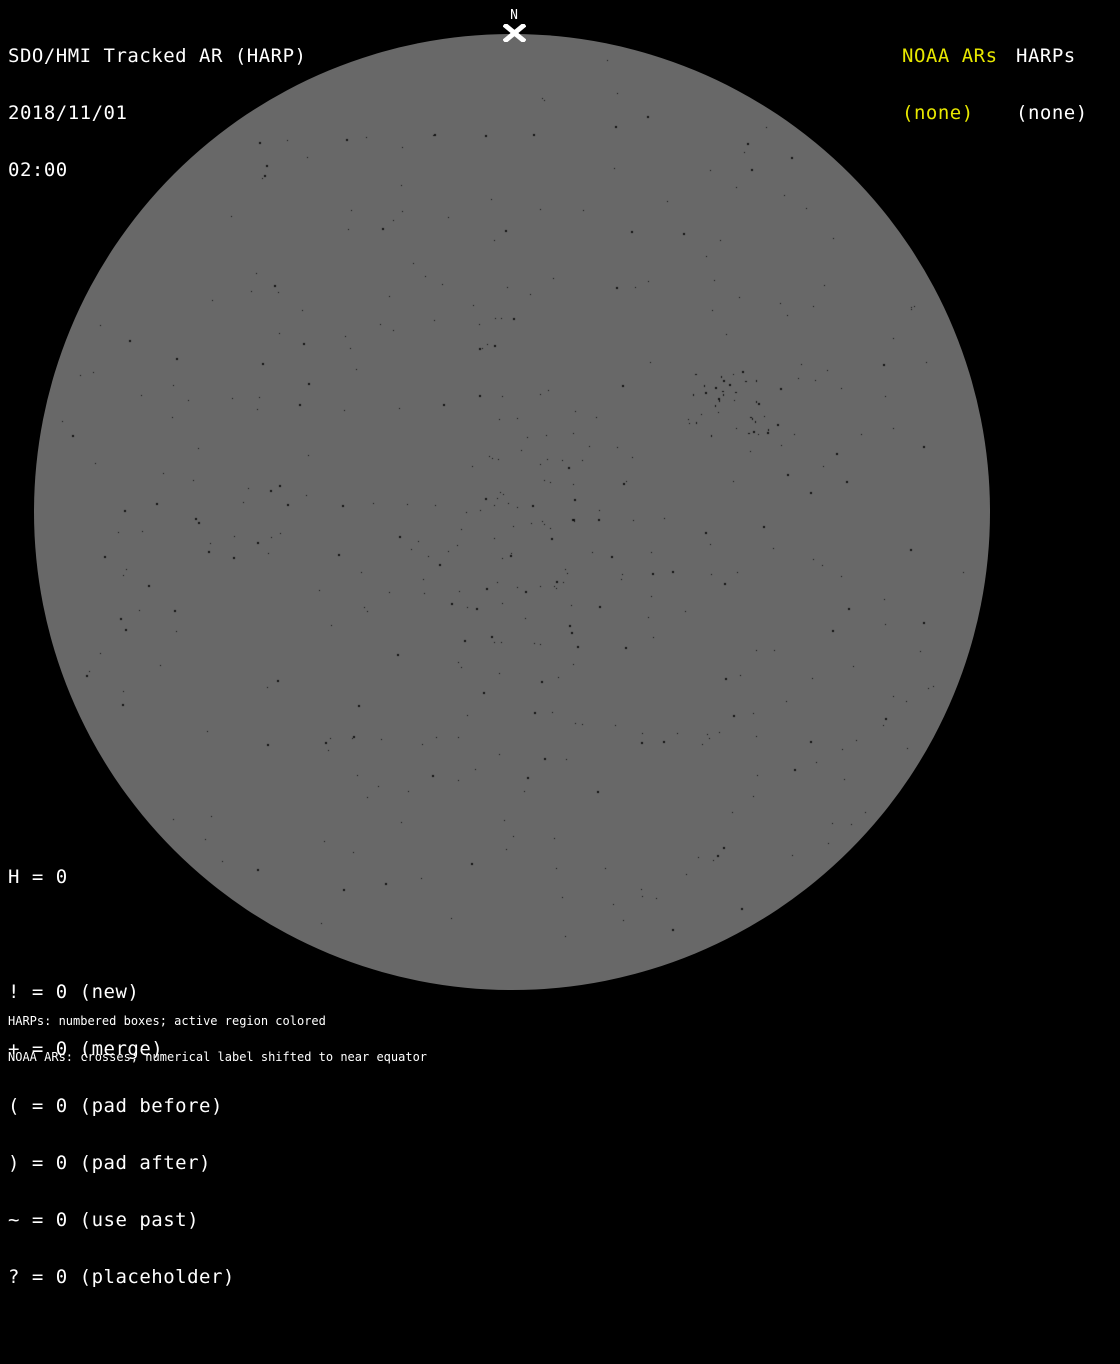 The height and width of the screenshot is (1364, 1120). Describe the element at coordinates (68, 113) in the screenshot. I see `frame-date: 2018/11/01` at that location.